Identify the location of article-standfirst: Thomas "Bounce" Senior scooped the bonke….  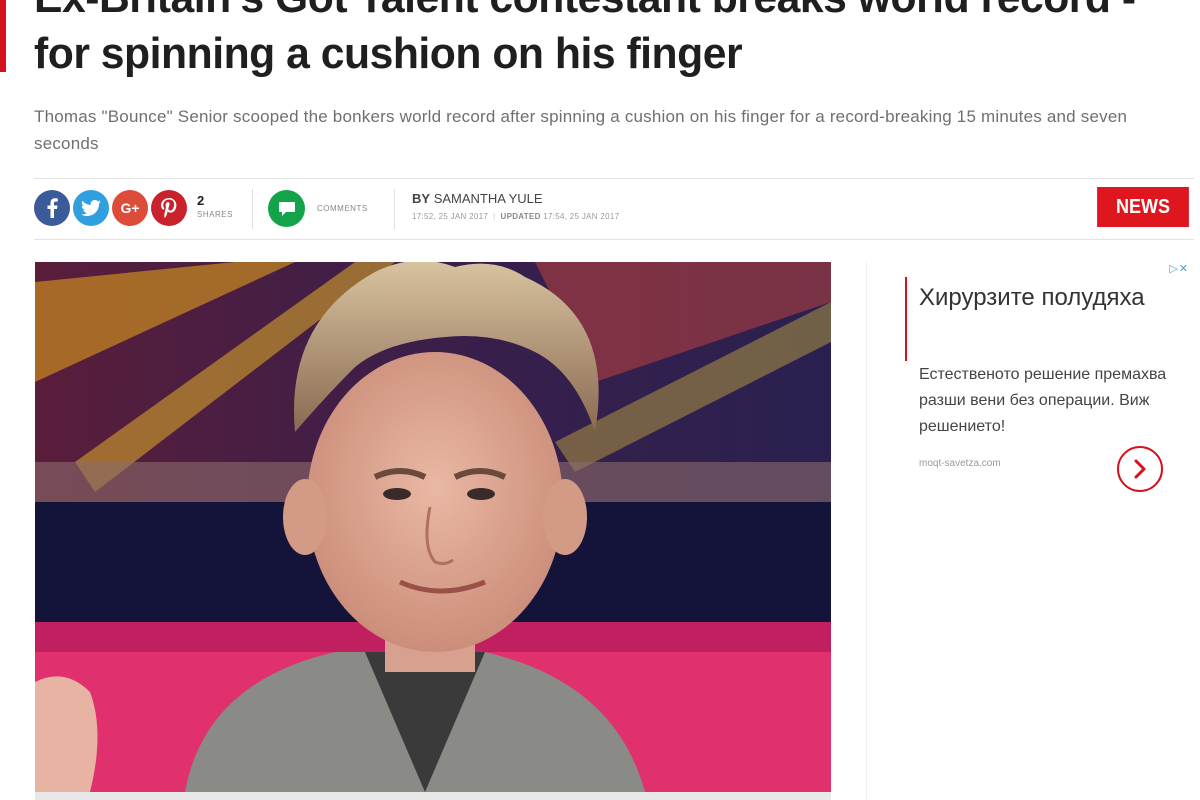
(581, 130).